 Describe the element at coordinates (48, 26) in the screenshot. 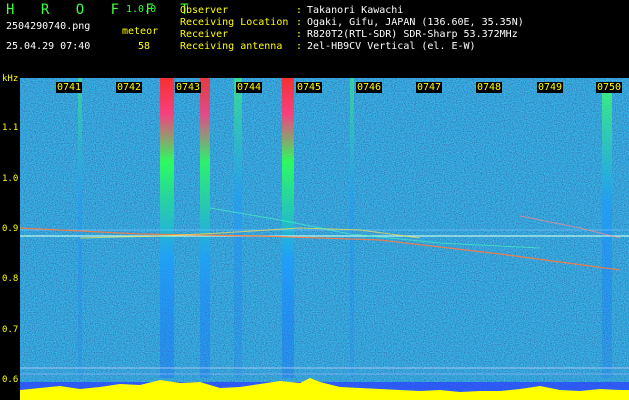

I see `filename: 2504290740.png` at that location.